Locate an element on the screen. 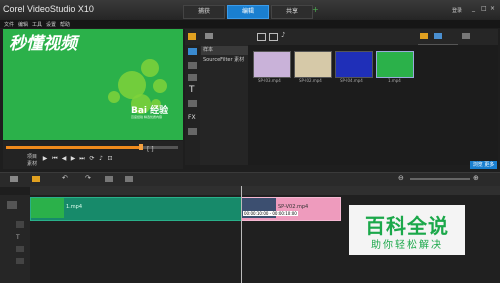  next-frame-icon: ▶ is located at coordinates (73, 159).